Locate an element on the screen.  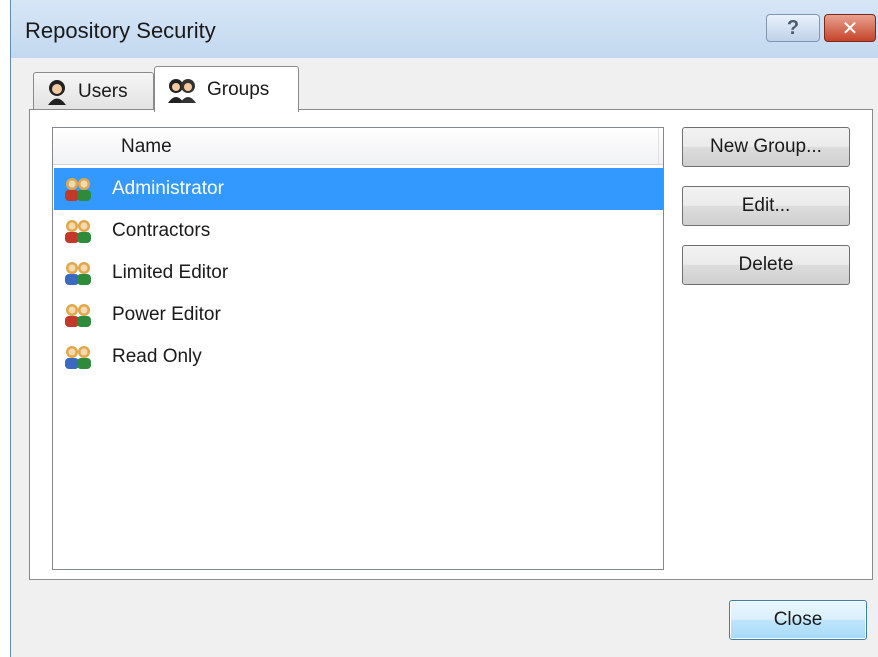
column-header-label: Name is located at coordinates (146, 146).